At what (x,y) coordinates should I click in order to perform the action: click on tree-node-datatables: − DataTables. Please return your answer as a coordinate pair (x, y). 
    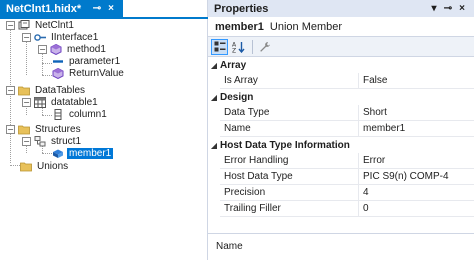
    Looking at the image, I should click on (46, 90).